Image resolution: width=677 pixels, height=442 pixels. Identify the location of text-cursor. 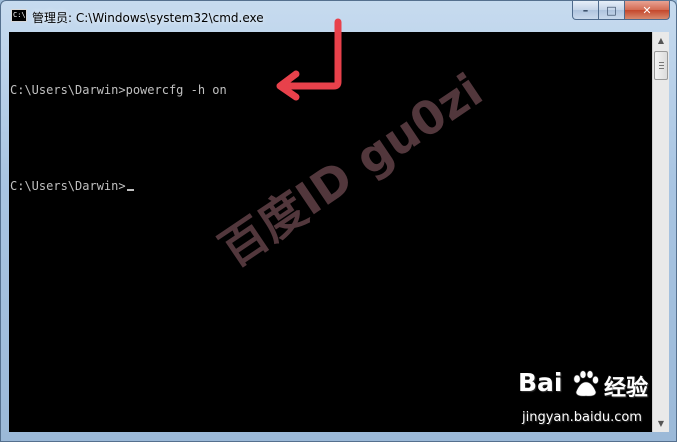
(130, 190).